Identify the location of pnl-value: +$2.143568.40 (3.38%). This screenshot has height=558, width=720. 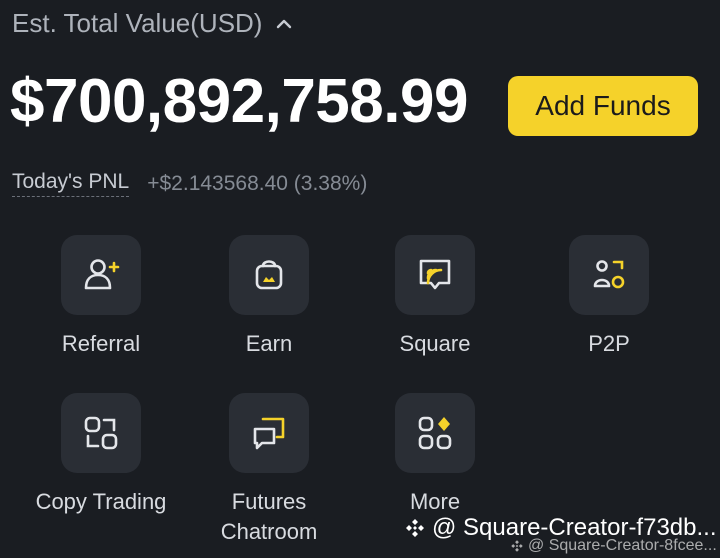
(257, 183).